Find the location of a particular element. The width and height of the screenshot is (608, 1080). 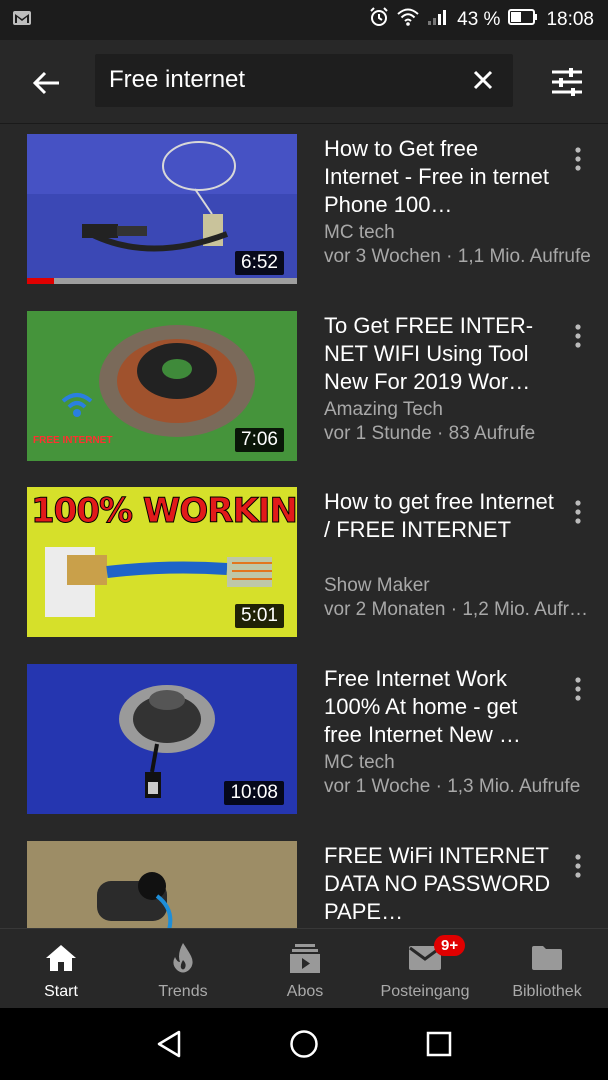

triangle-back-icon is located at coordinates (169, 1044).